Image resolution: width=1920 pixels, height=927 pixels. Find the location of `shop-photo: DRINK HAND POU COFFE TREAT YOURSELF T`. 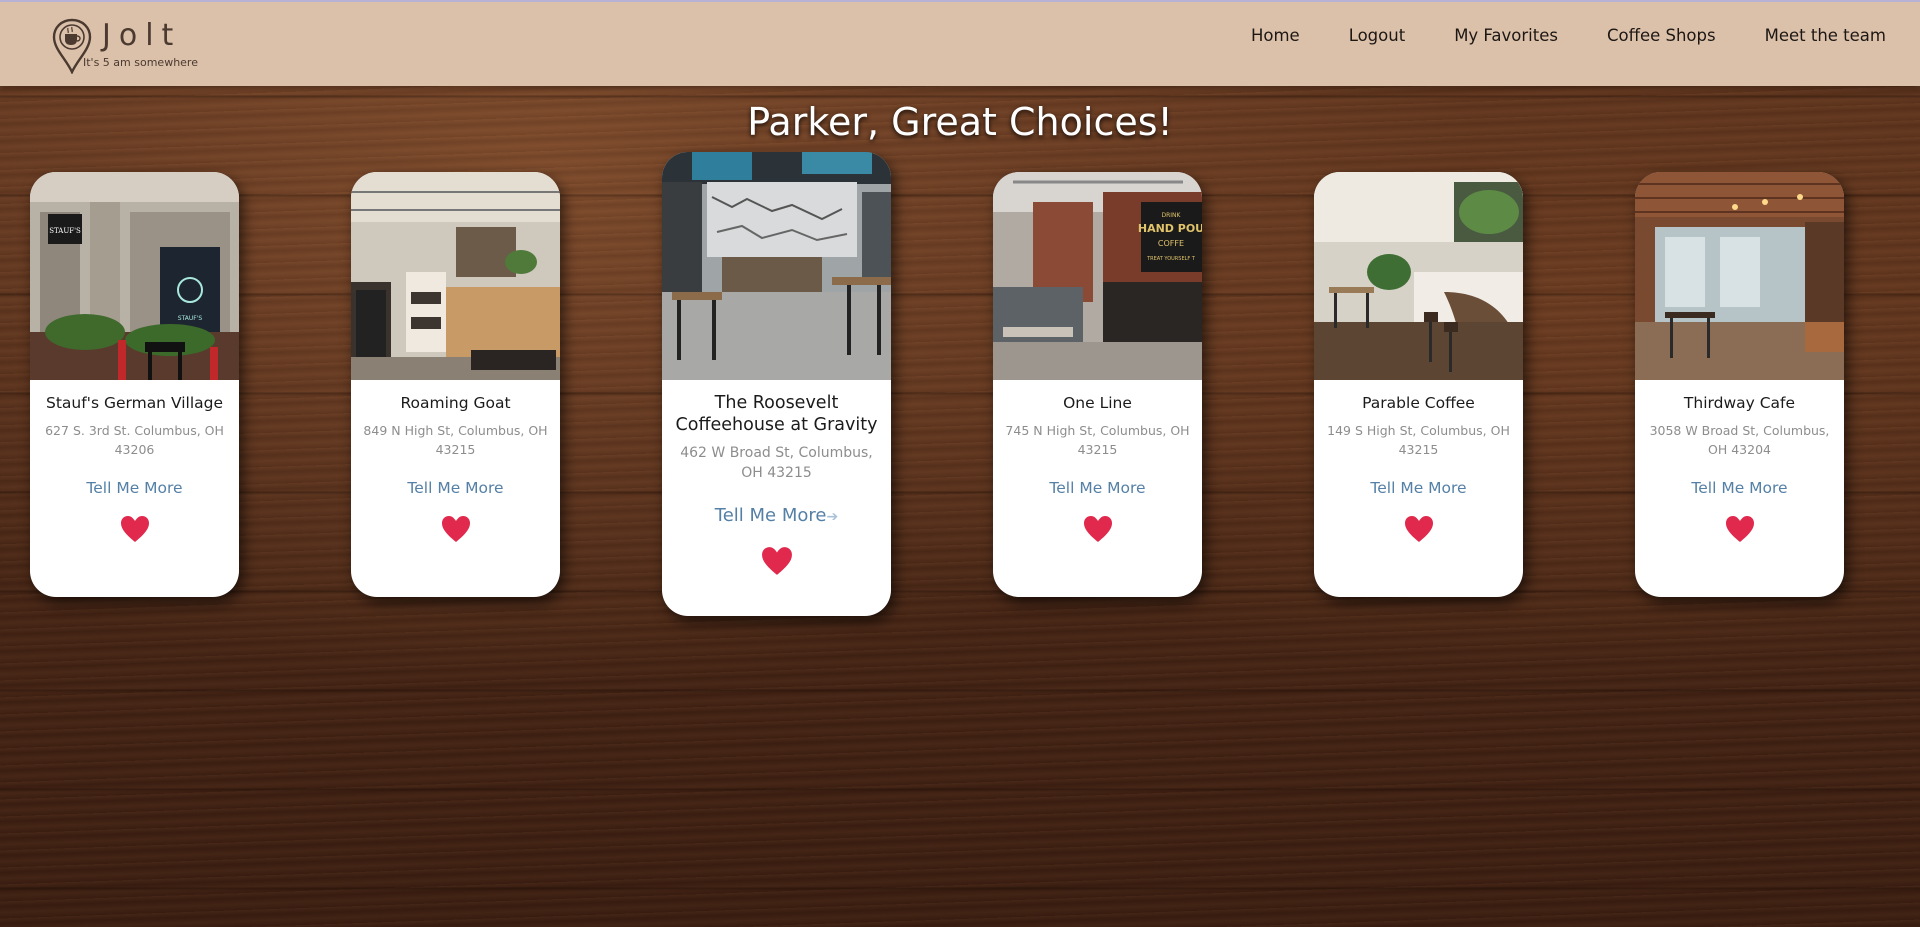

shop-photo: DRINK HAND POU COFFE TREAT YOURSELF T is located at coordinates (1097, 276).